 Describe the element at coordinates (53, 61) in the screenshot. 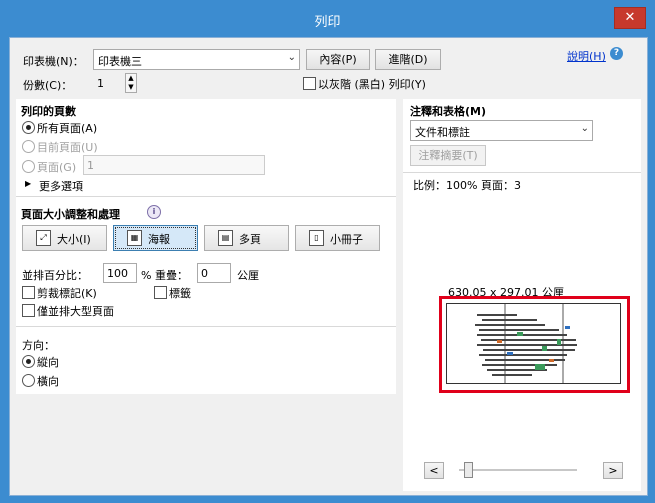

I see `printer-label: 印表機(N)：` at that location.